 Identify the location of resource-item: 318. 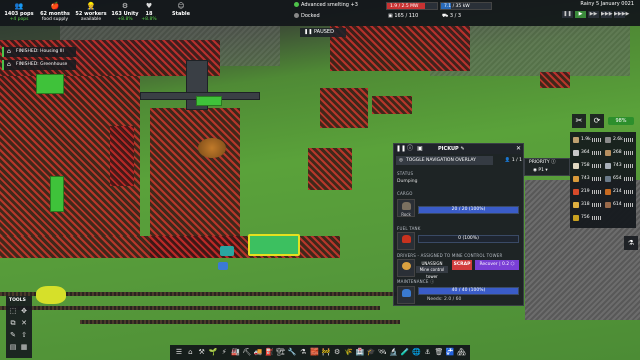
(588, 205).